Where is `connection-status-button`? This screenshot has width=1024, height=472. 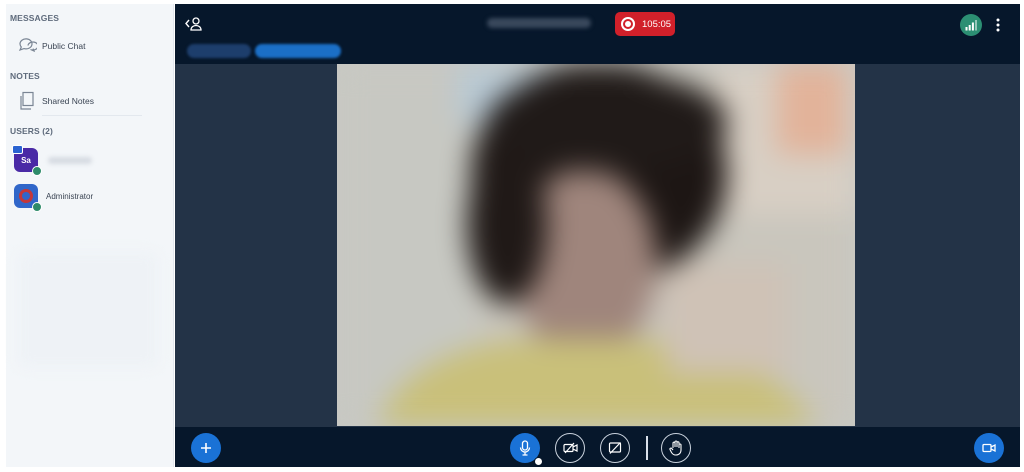 connection-status-button is located at coordinates (971, 25).